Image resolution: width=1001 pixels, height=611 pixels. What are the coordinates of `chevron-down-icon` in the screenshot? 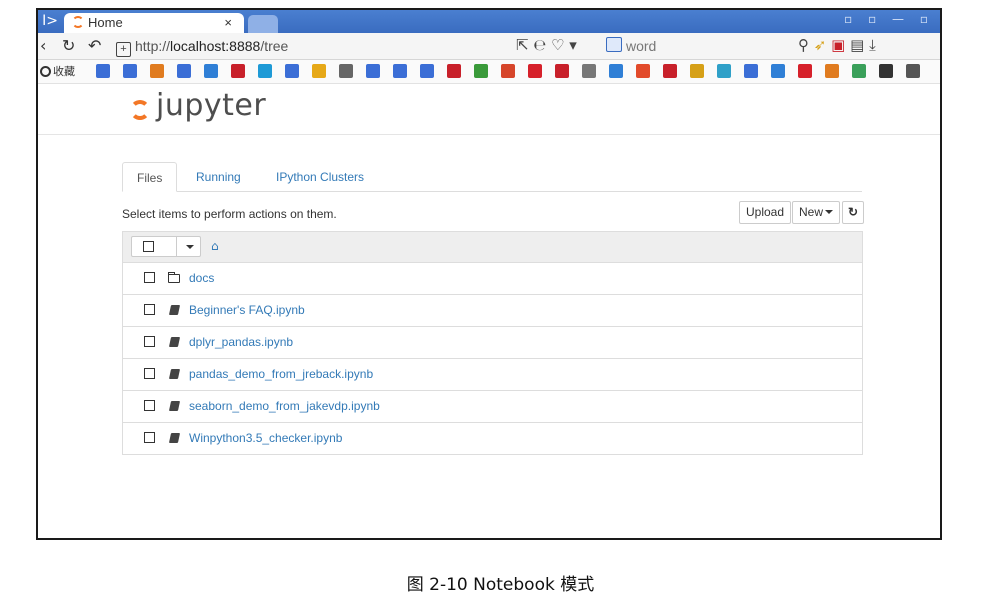 It's located at (190, 247).